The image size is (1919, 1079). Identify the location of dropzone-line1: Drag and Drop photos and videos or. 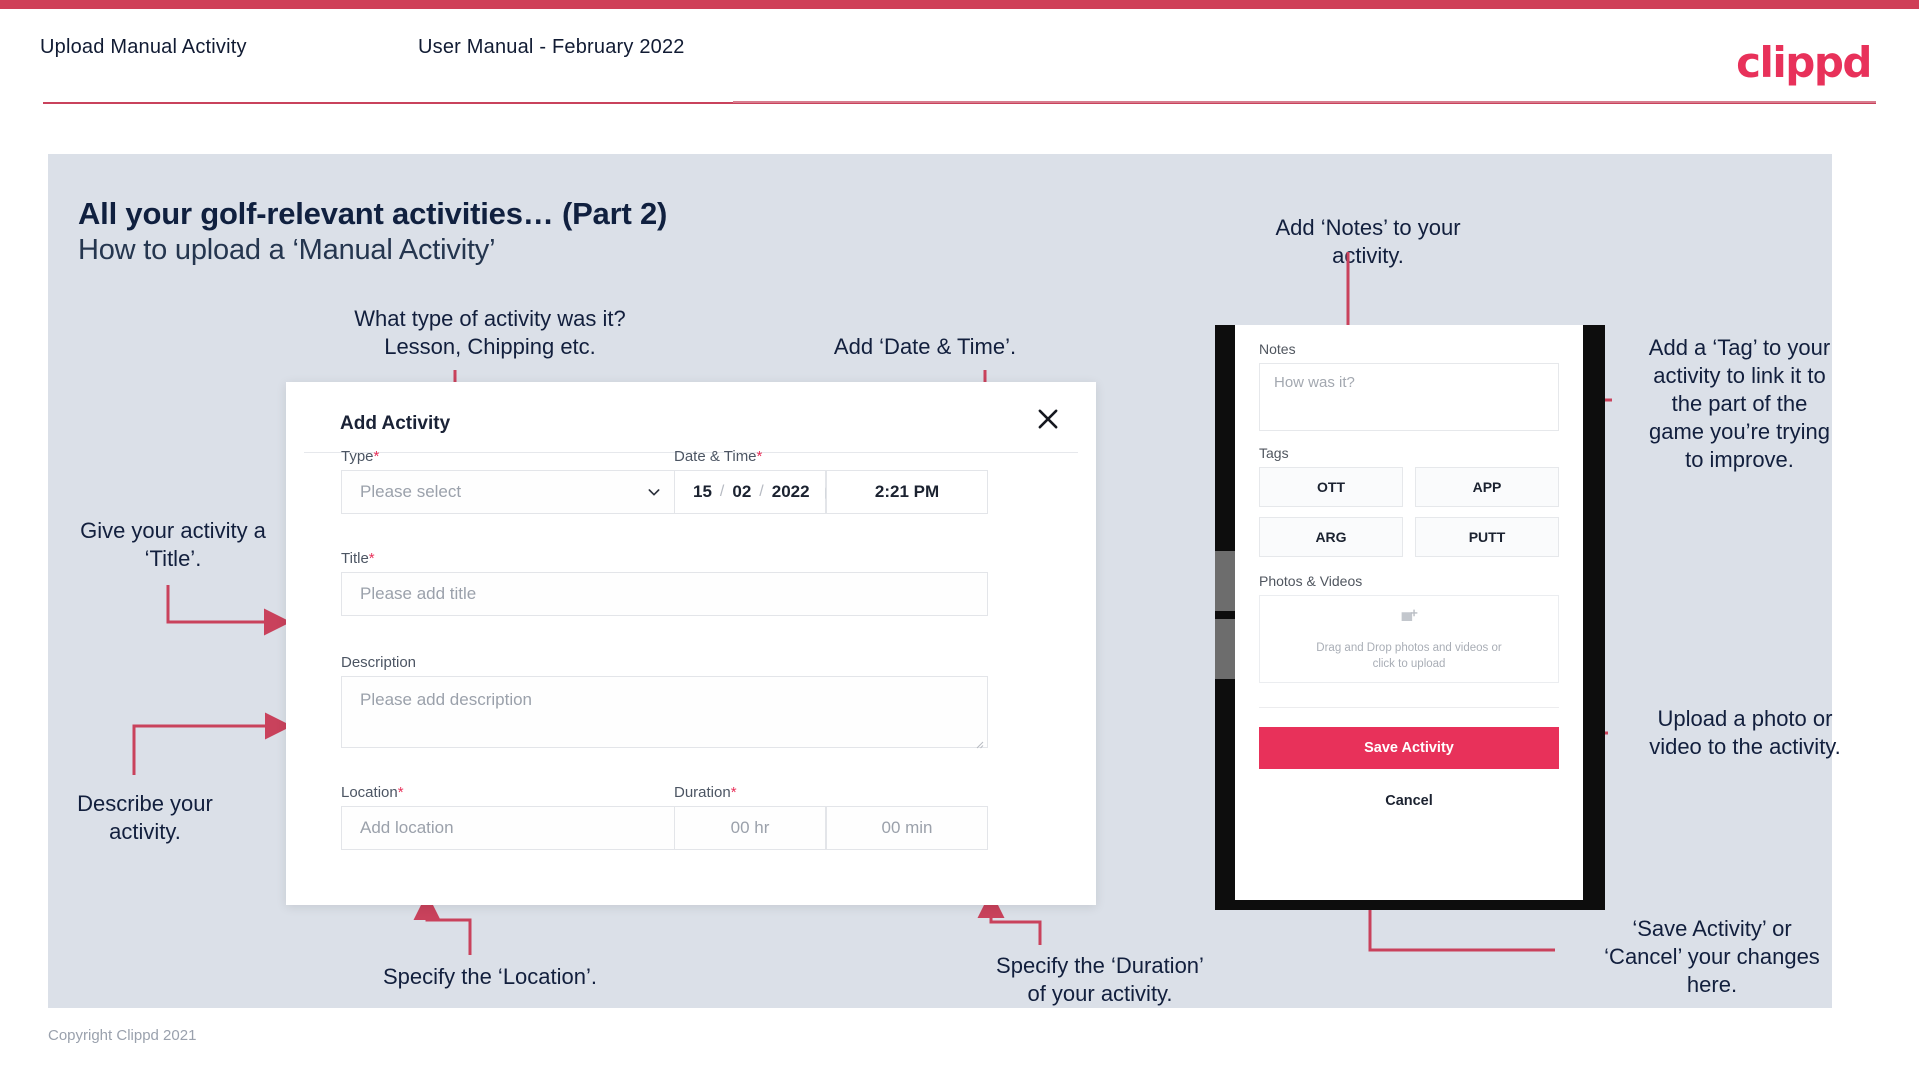
(1409, 647).